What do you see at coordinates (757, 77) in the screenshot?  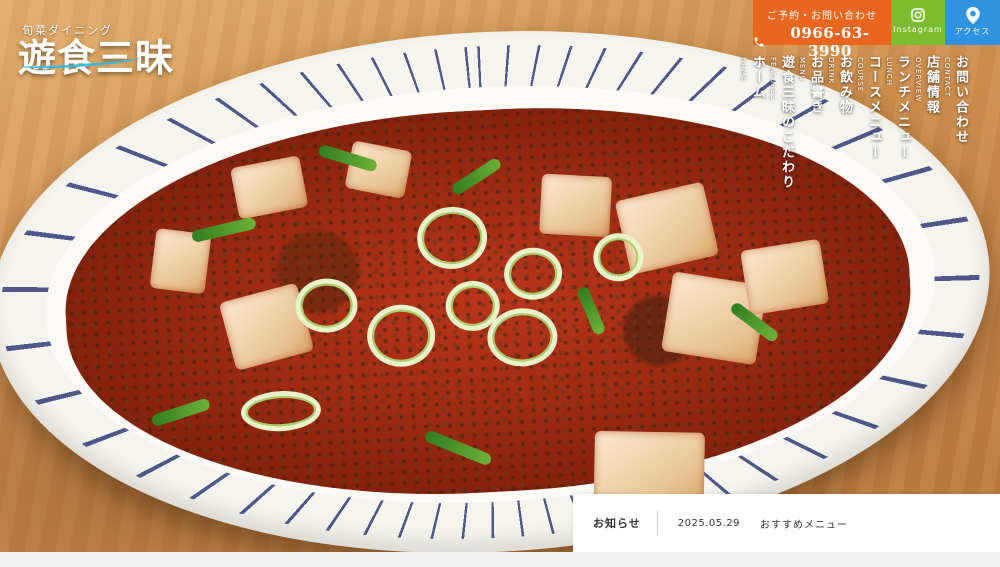 I see `nav-label: ホーム` at bounding box center [757, 77].